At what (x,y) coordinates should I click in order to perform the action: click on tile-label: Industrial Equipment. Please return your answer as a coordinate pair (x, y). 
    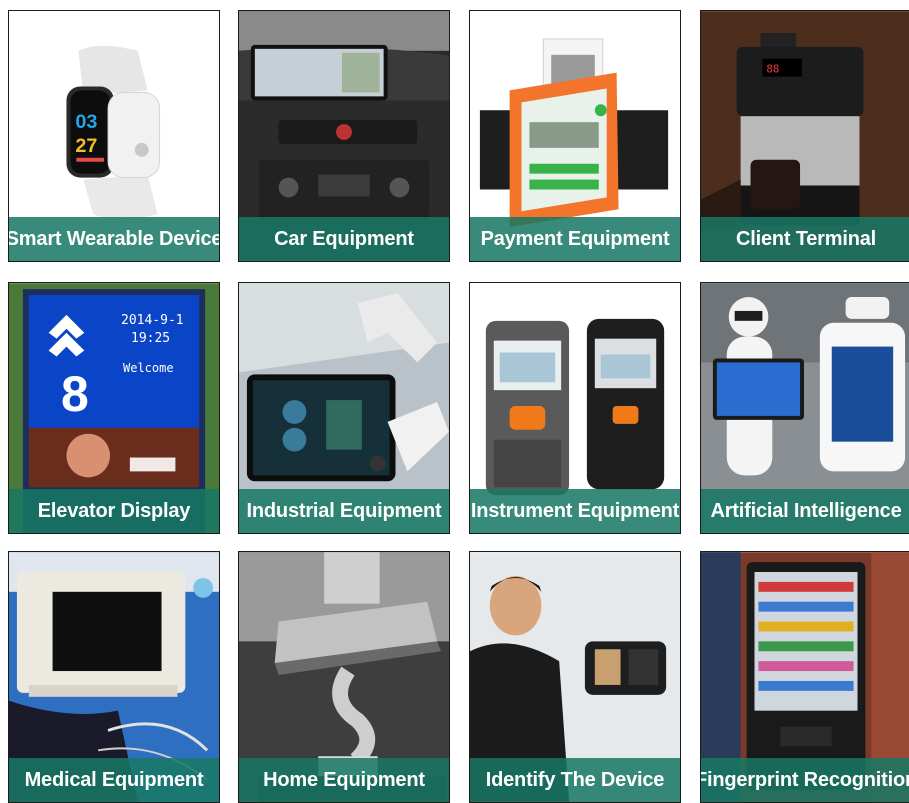
    Looking at the image, I should click on (344, 511).